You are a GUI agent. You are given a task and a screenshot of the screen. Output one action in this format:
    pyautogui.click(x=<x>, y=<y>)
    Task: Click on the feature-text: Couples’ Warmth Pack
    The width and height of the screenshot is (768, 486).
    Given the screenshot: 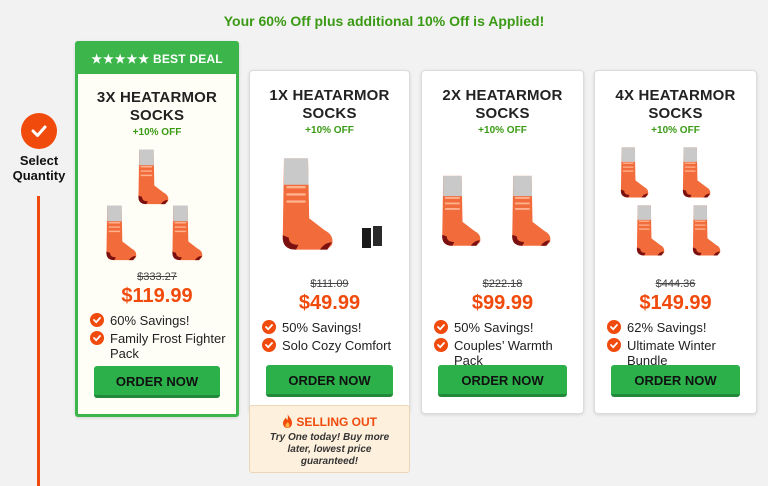 What is the action you would take?
    pyautogui.click(x=503, y=353)
    